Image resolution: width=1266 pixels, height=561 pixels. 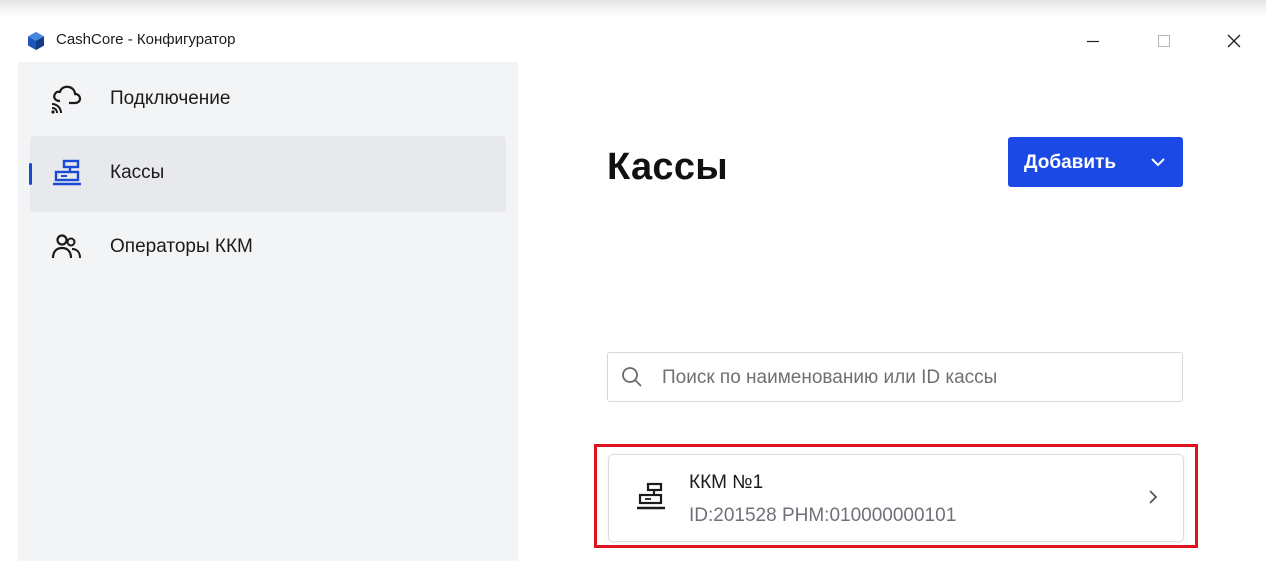 I want to click on chevron-down-icon, so click(x=1158, y=162).